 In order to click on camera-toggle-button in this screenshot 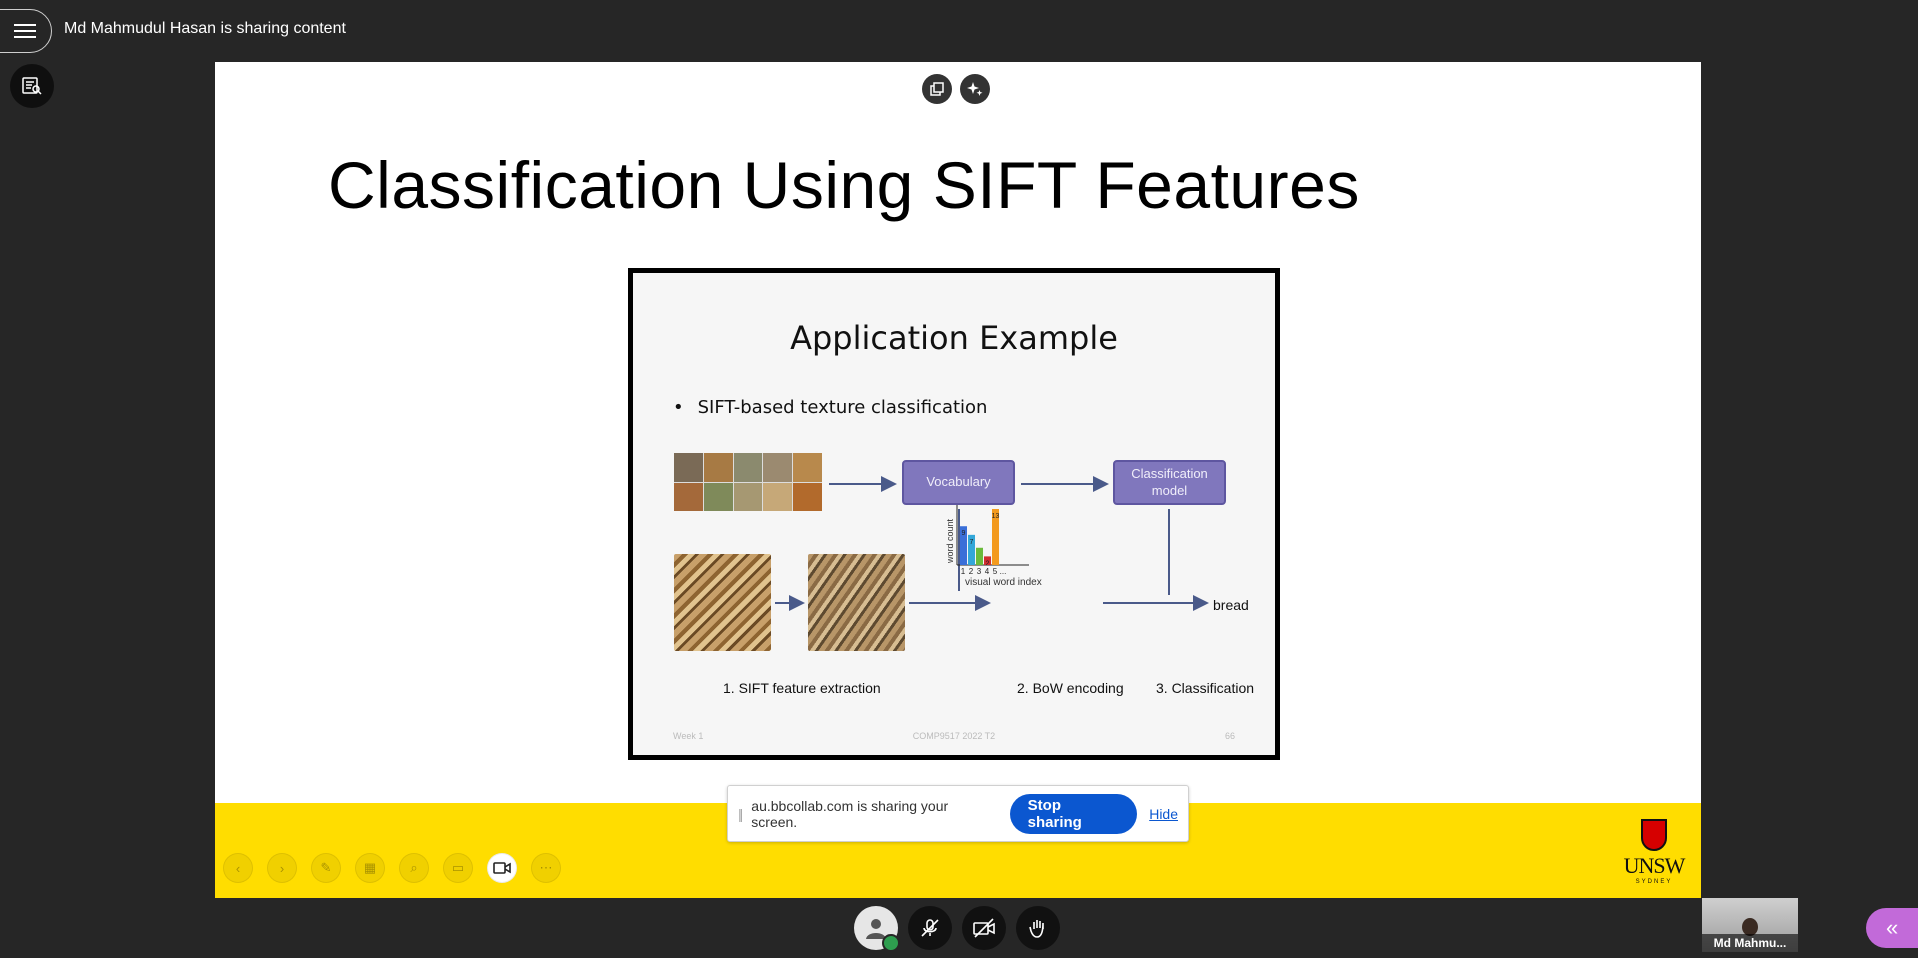, I will do `click(502, 868)`.